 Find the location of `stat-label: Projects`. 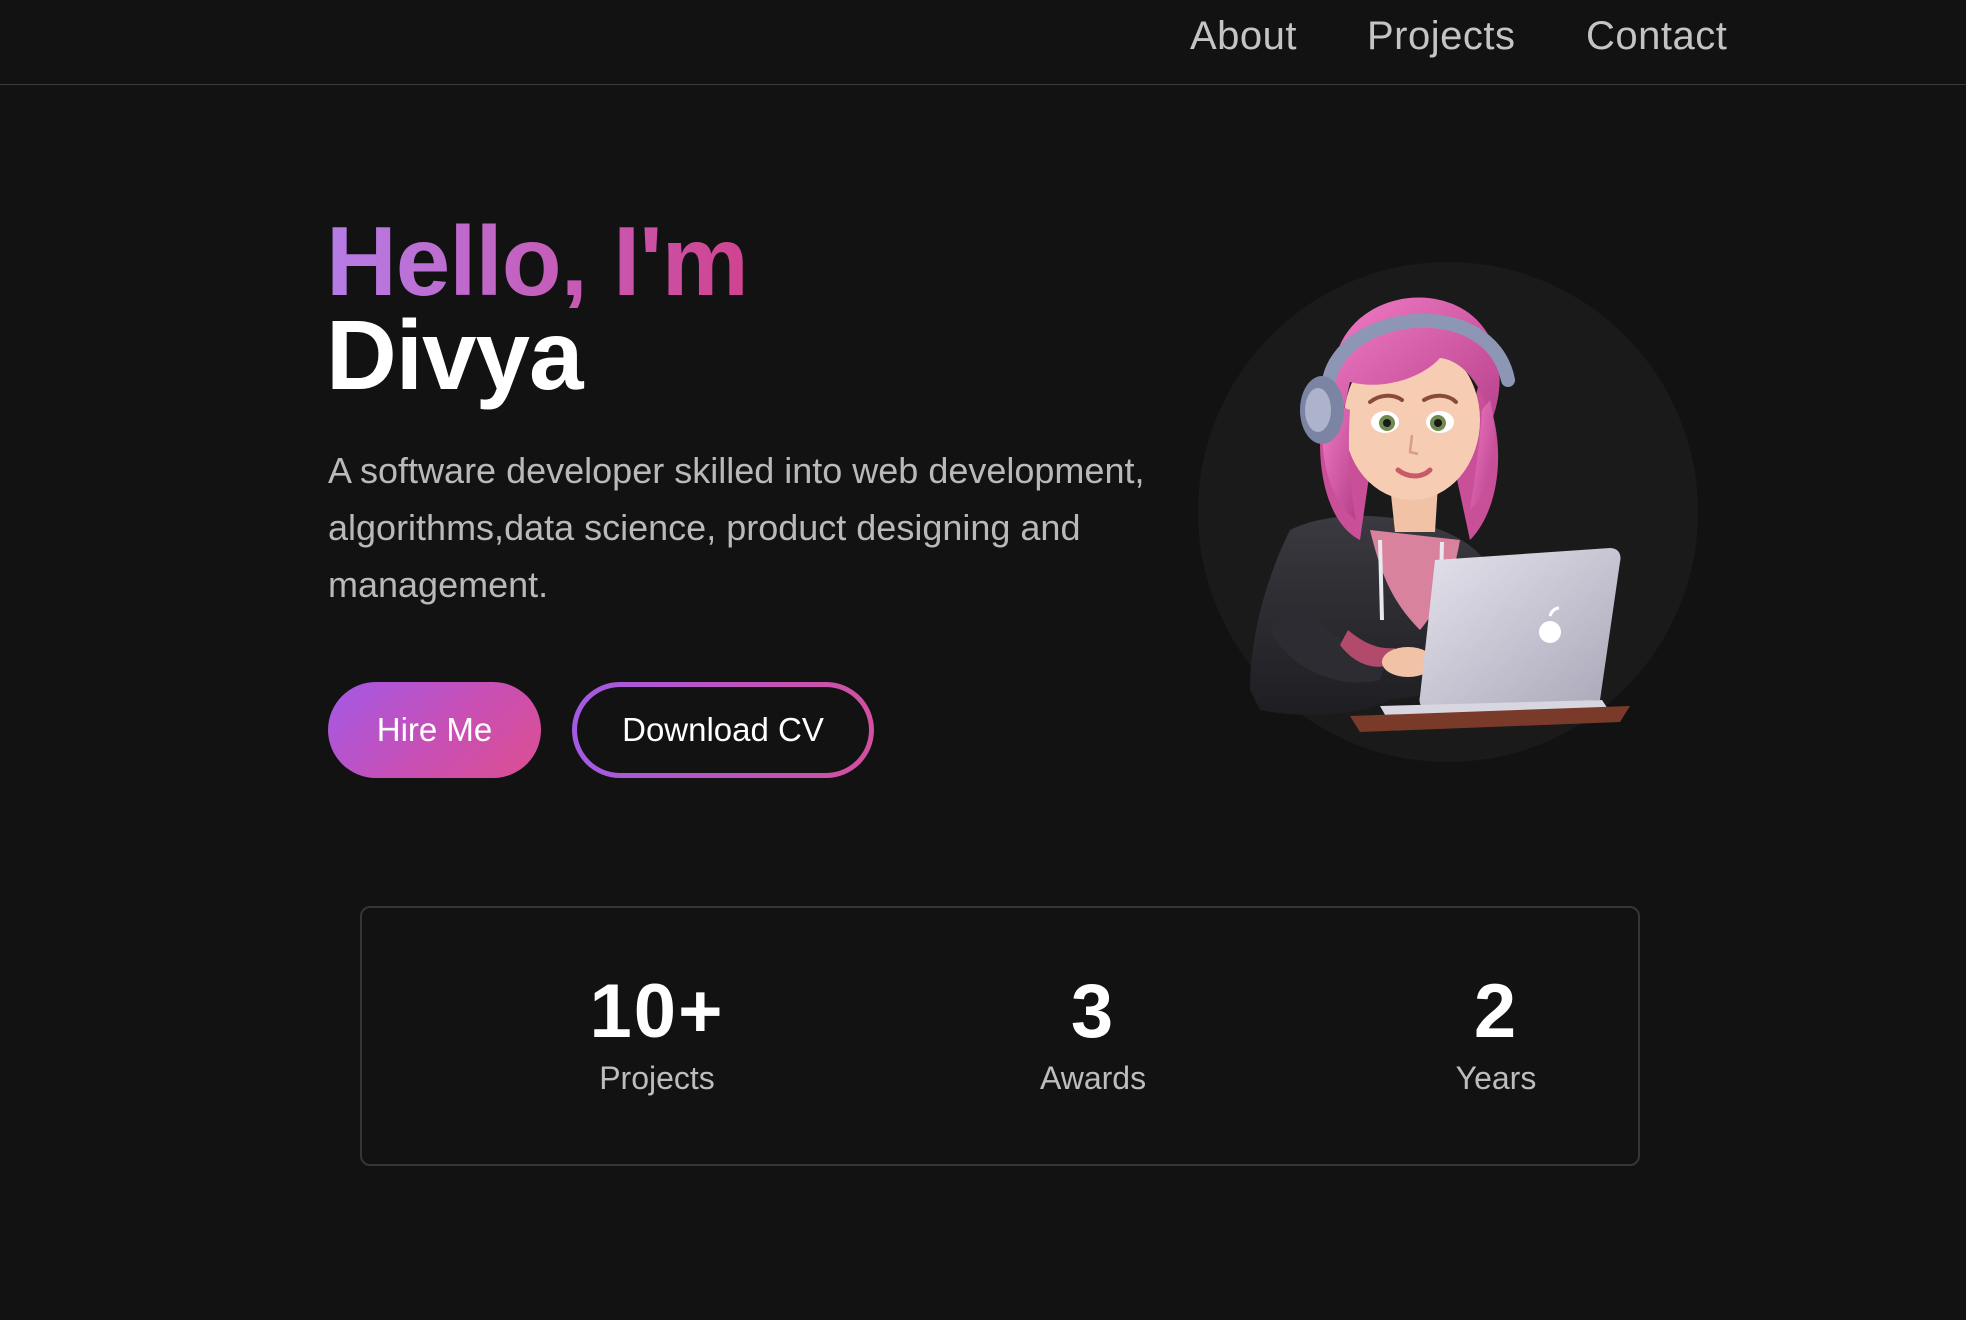

stat-label: Projects is located at coordinates (657, 1078).